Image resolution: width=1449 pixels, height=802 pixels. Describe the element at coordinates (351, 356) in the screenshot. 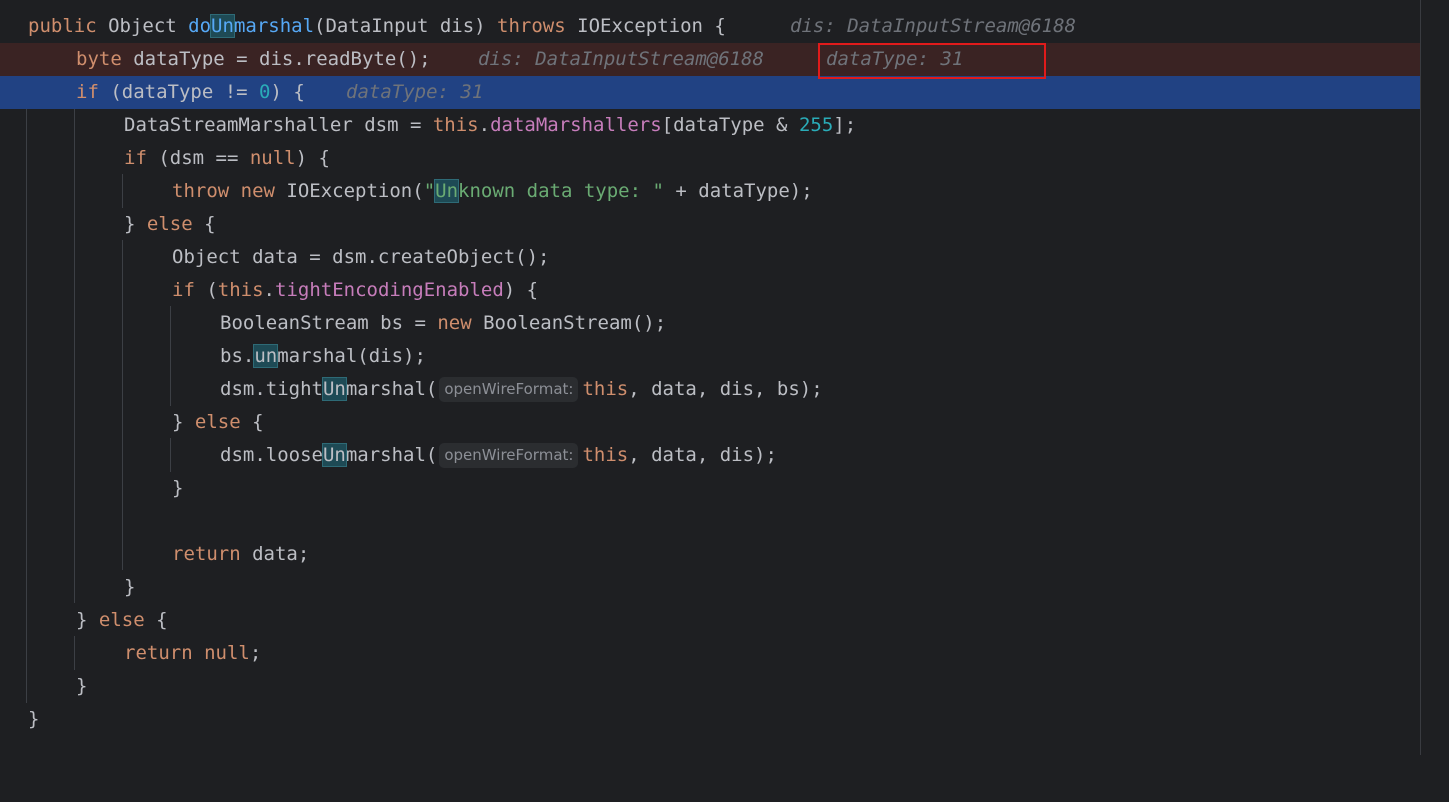

I see `code-text: marshal(dis);` at that location.